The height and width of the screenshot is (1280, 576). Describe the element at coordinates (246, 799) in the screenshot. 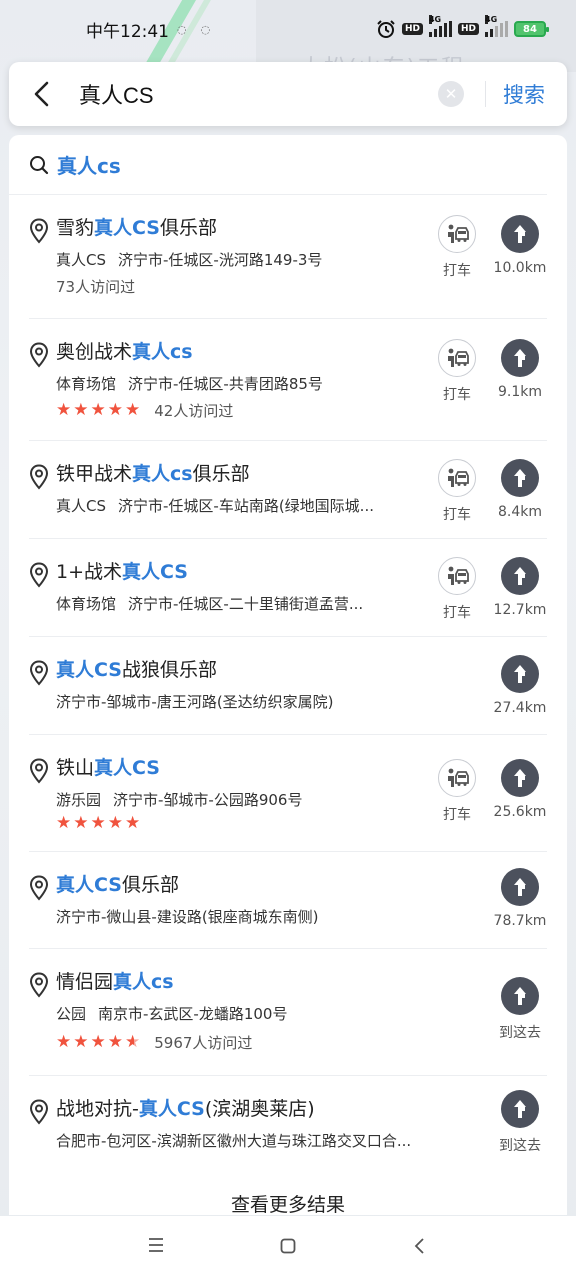

I see `result-subtitle: 游乐园 济宁市-邹城市-公园路906号` at that location.